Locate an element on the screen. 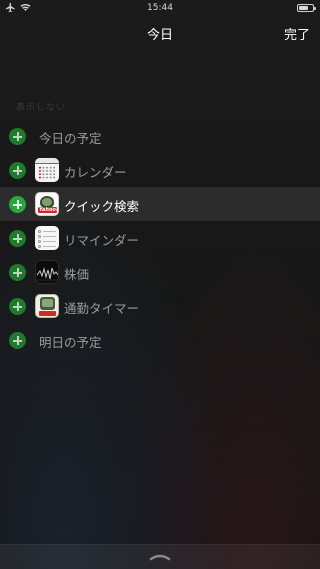  widget-row-tomorrow-schedule: 明日の予定 is located at coordinates (160, 340).